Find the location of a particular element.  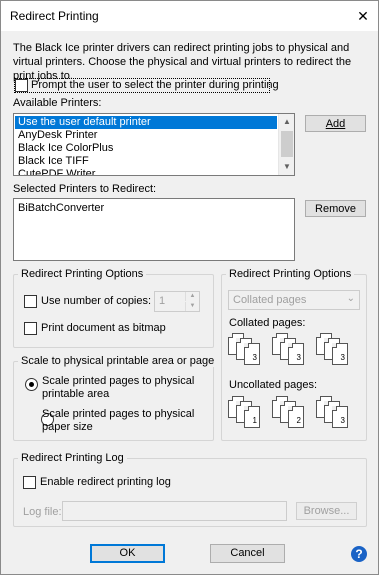

page-stack-icon: 222 is located at coordinates (293, 414).